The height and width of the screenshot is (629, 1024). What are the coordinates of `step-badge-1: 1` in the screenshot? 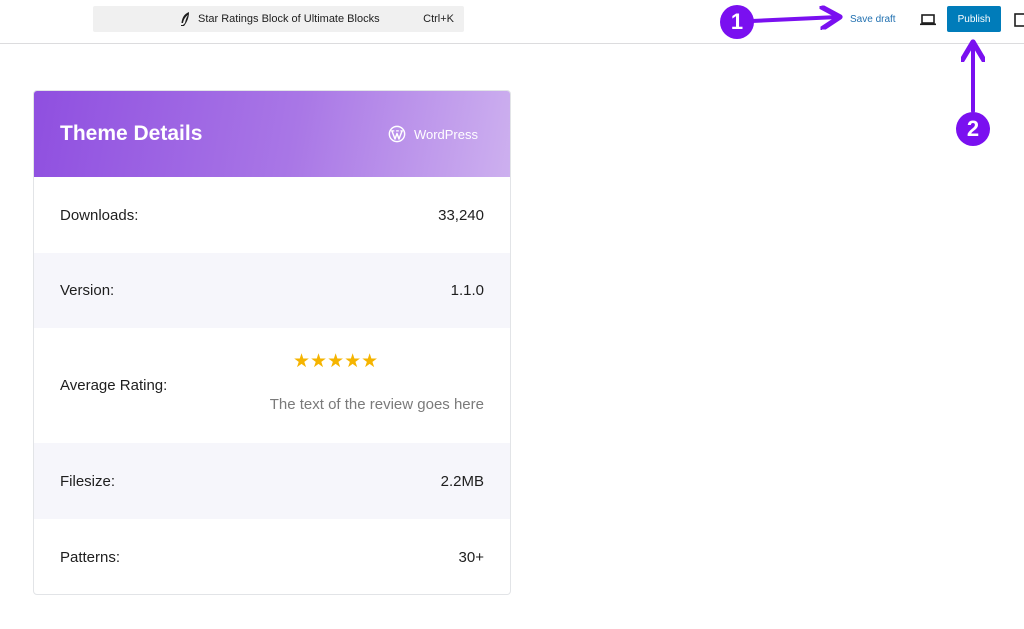 It's located at (737, 22).